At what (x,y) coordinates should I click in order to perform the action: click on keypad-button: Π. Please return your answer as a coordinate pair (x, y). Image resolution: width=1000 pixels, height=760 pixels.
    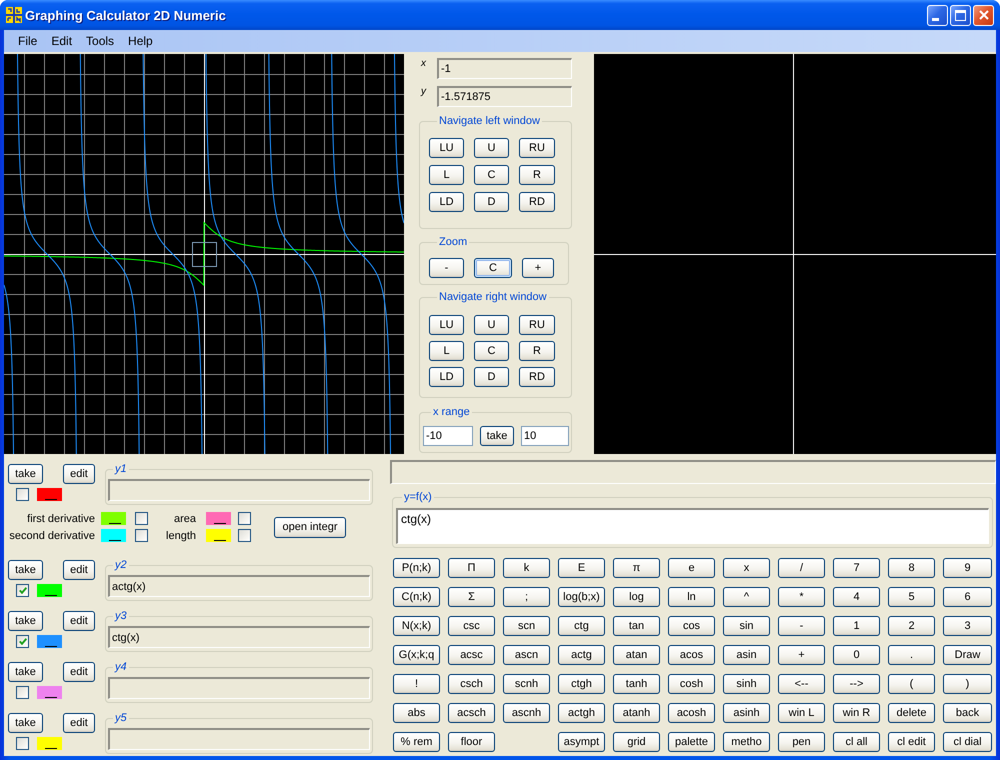
    Looking at the image, I should click on (471, 568).